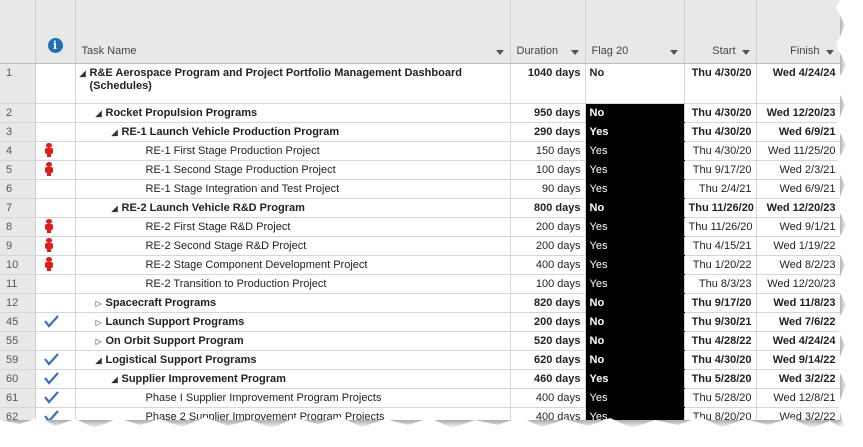 The height and width of the screenshot is (447, 863). What do you see at coordinates (720, 189) in the screenshot?
I see `start-date-cell: Thu 2/4/21` at bounding box center [720, 189].